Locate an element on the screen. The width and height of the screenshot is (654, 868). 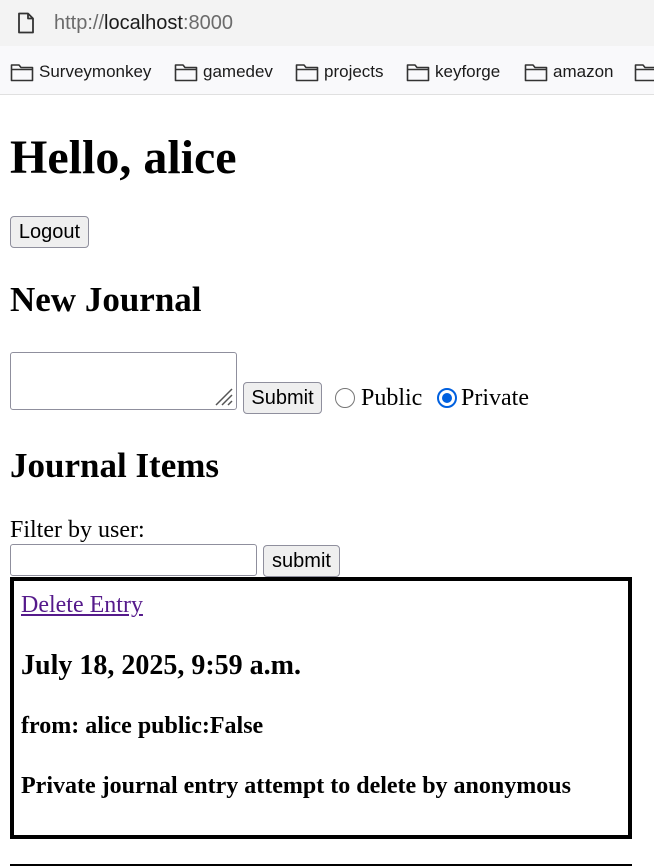
bookmark-gamedev: gamedev is located at coordinates (223, 72).